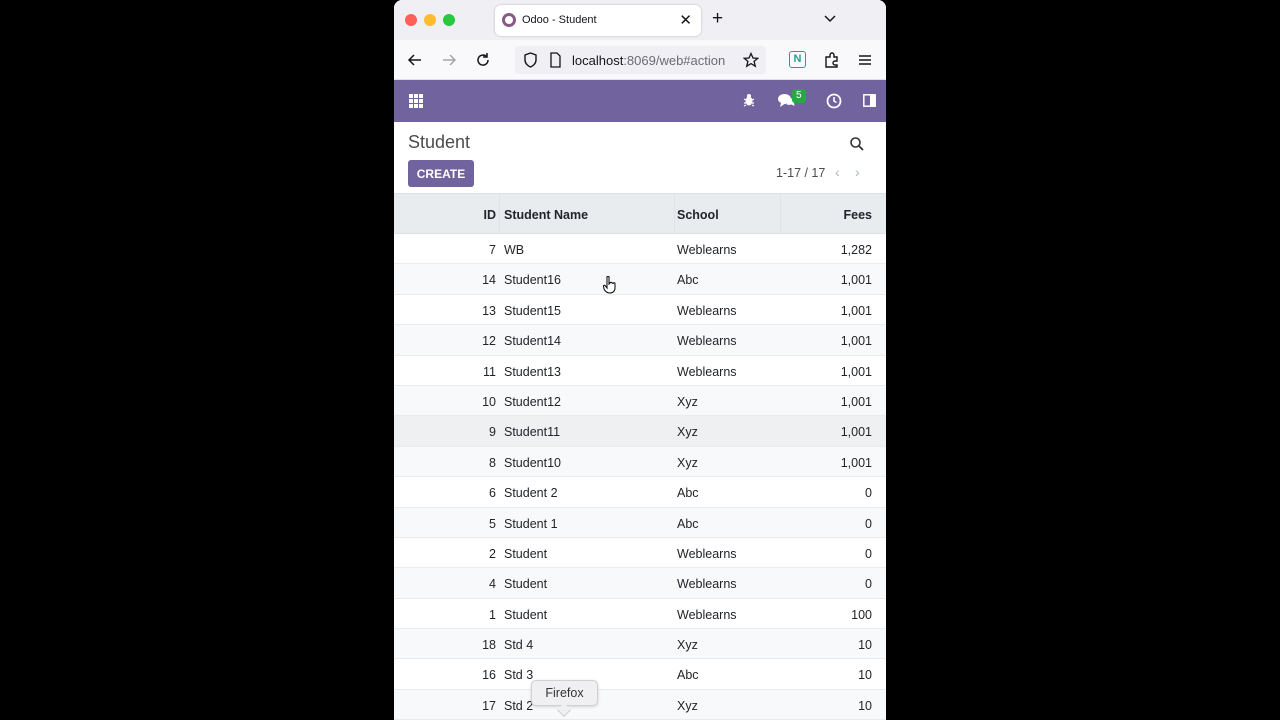 This screenshot has height=720, width=1280. Describe the element at coordinates (439, 142) in the screenshot. I see `page-title: Student` at that location.